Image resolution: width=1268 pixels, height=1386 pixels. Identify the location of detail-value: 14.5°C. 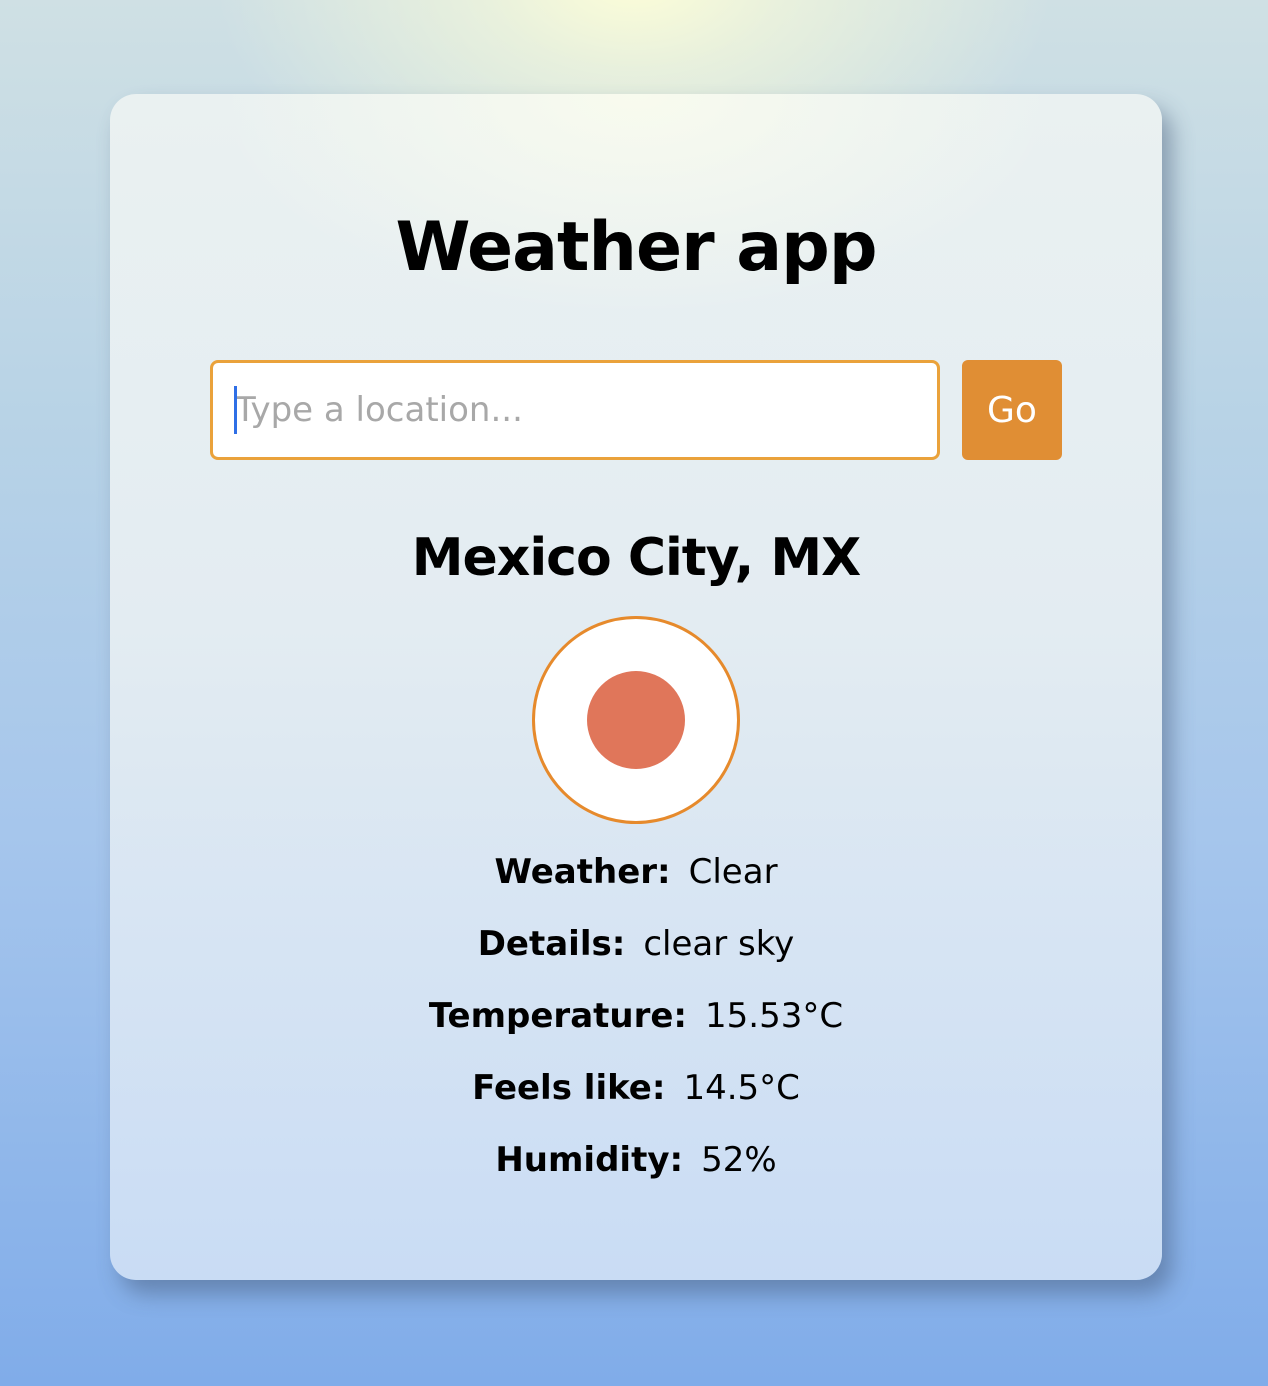
(741, 1088).